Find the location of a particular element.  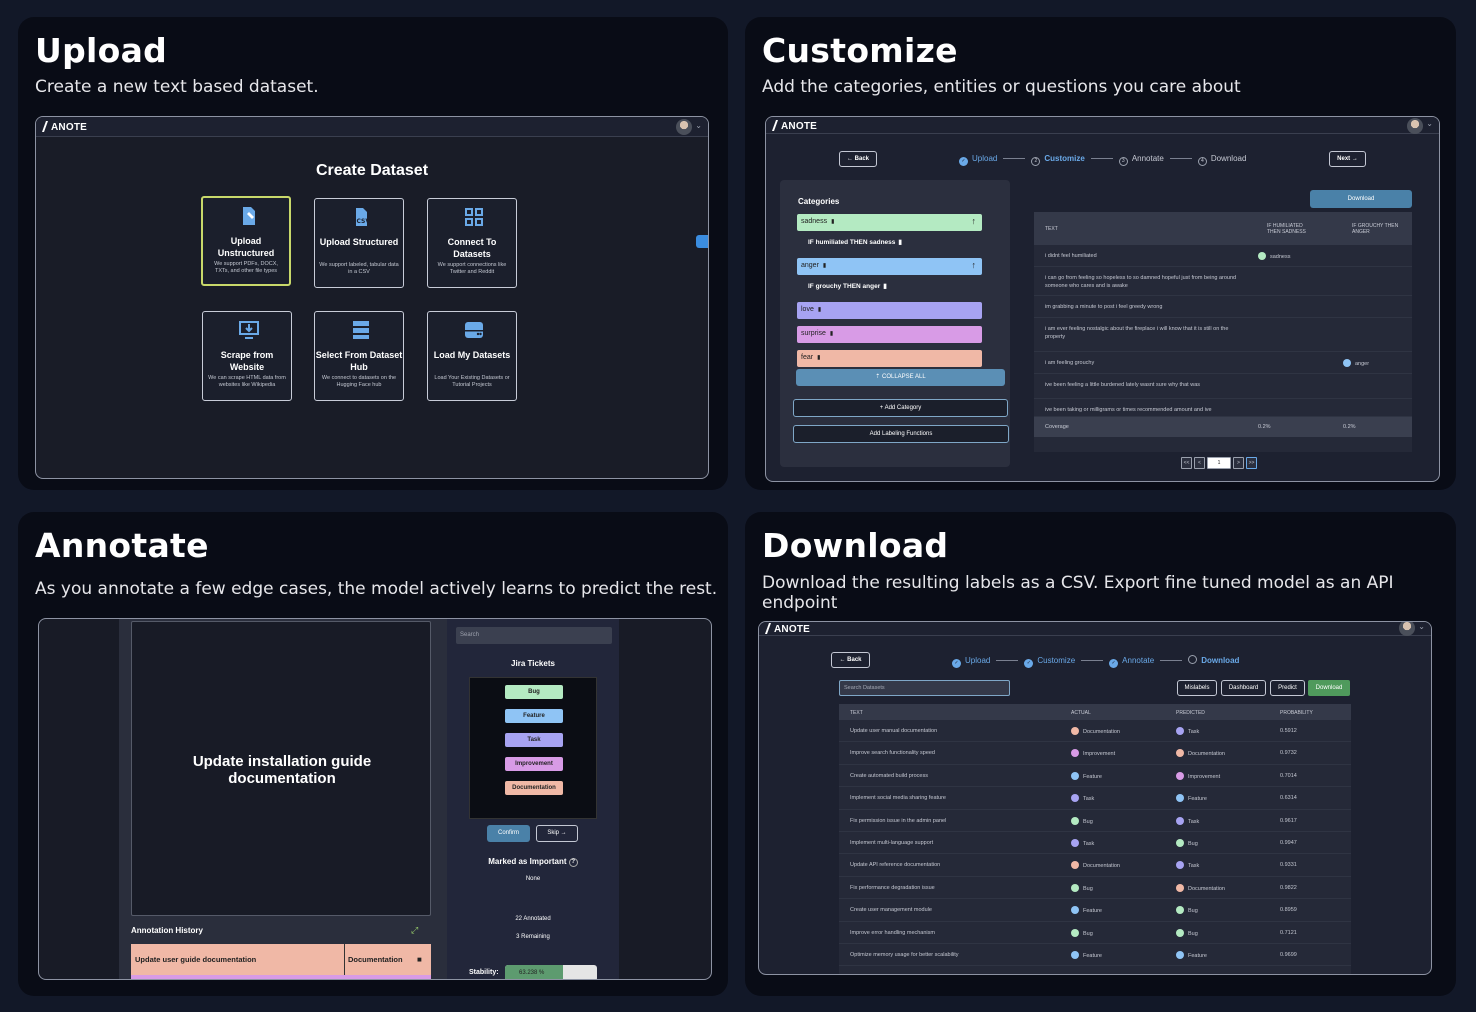

marked-important-label: Marked as Important is located at coordinates (527, 861).